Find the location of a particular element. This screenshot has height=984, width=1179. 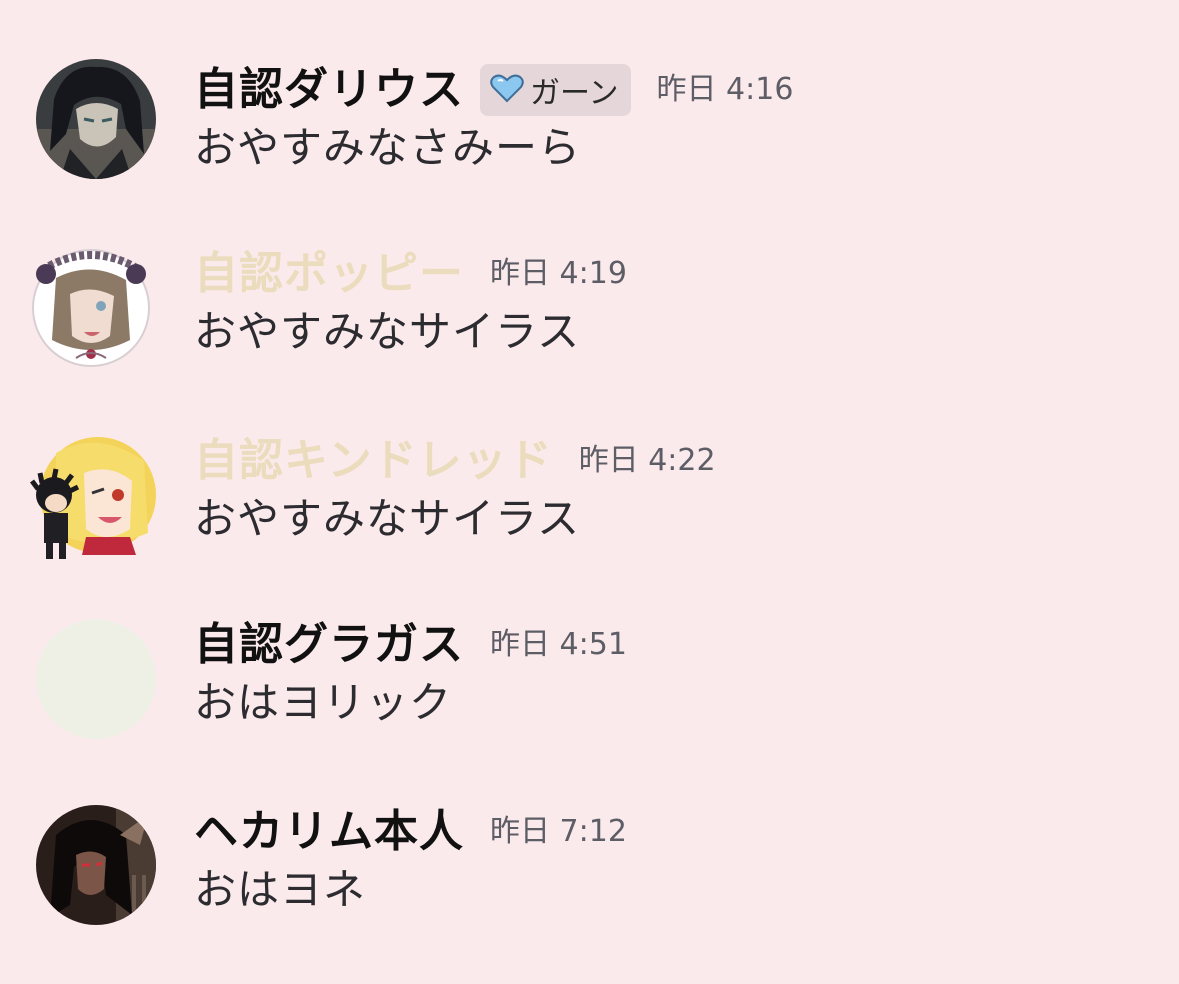

message-item: 自認ダリウス ガーン 昨日 4:16 おやすみなさみーら is located at coordinates (589, 125).